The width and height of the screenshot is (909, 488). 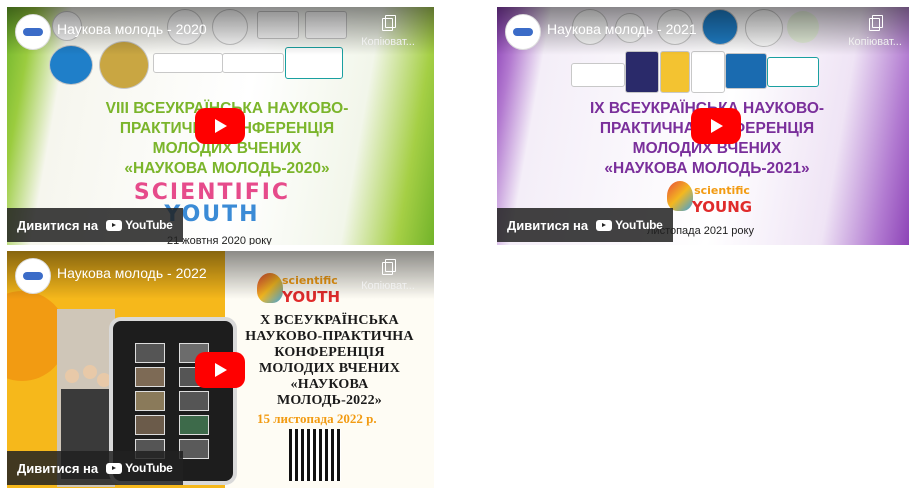 I want to click on event-date: 21 жовтня 2020 року, so click(x=219, y=240).